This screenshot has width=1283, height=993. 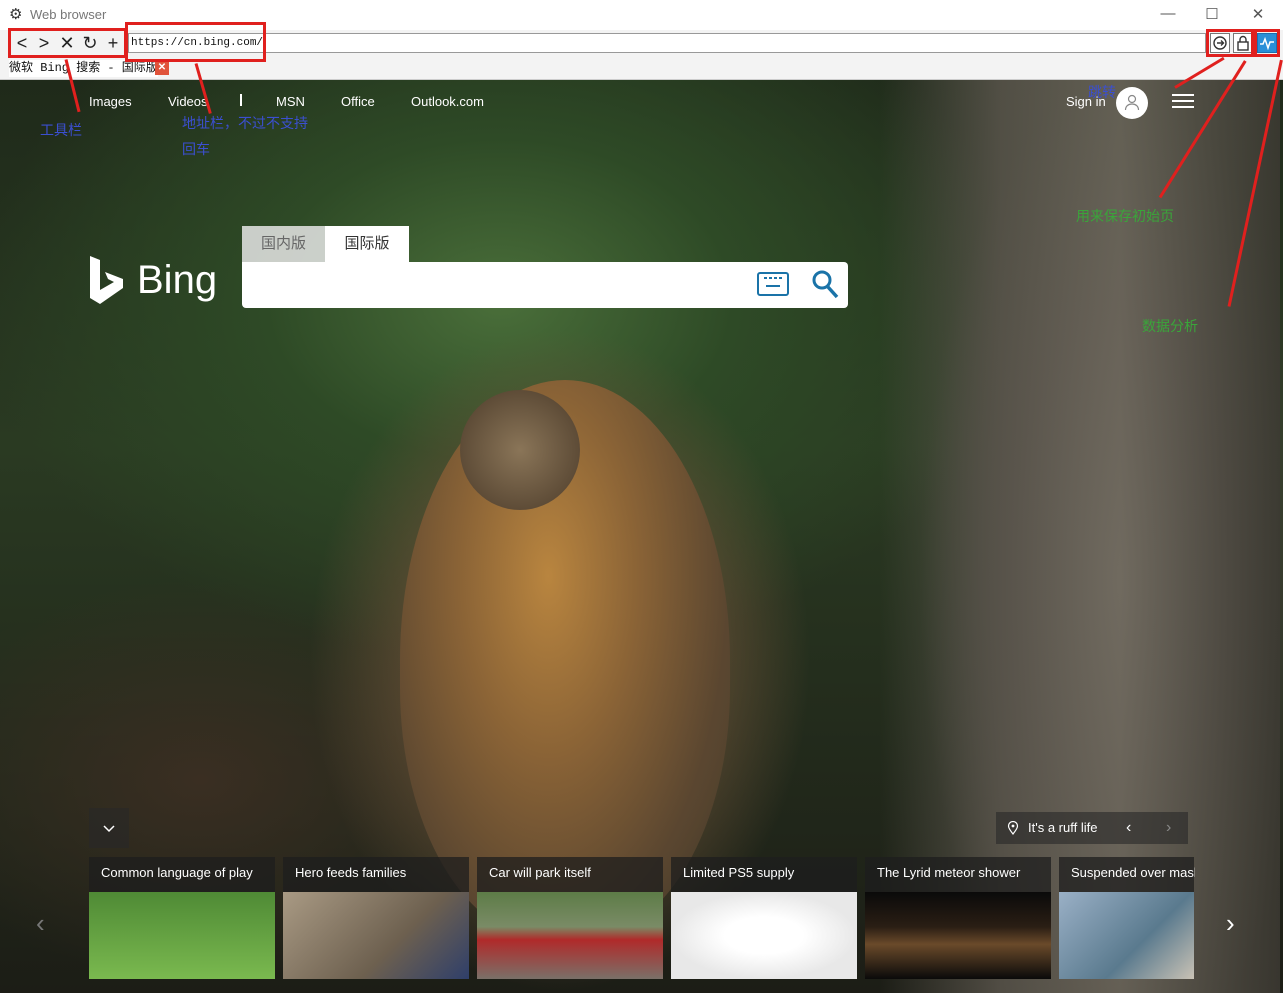 I want to click on bing-logo-text: Bing, so click(x=177, y=280).